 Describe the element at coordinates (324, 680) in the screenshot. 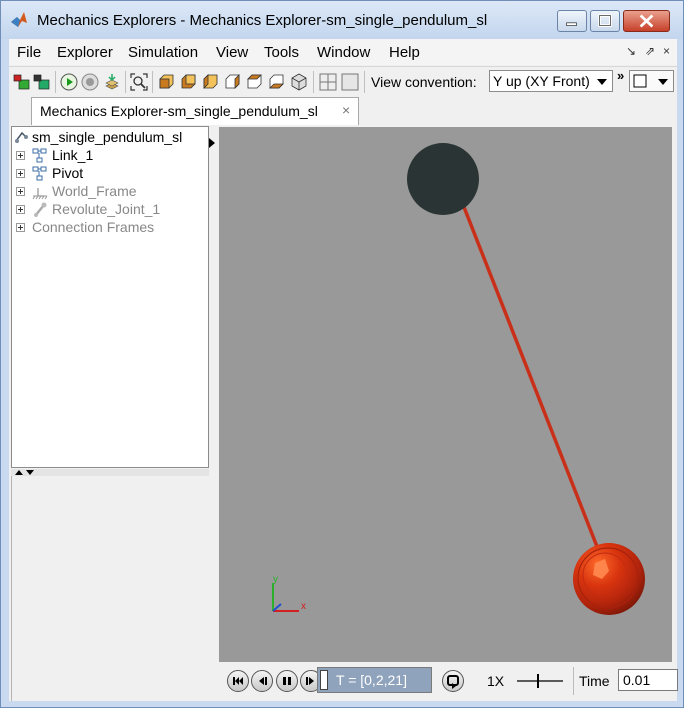

I see `time-slider-thumb` at that location.